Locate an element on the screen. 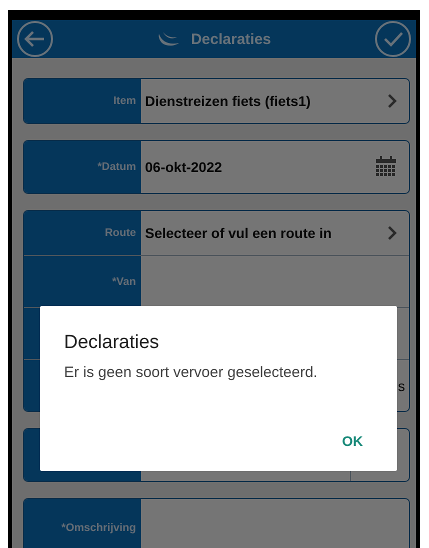 Image resolution: width=429 pixels, height=548 pixels. field-label: Item is located at coordinates (82, 101).